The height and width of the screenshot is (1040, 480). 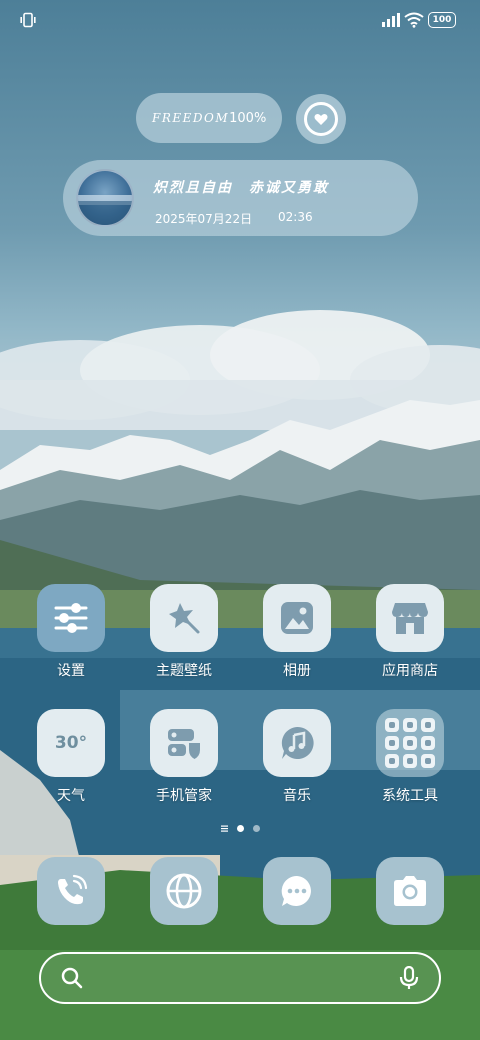 I want to click on camera-icon, so click(x=410, y=891).